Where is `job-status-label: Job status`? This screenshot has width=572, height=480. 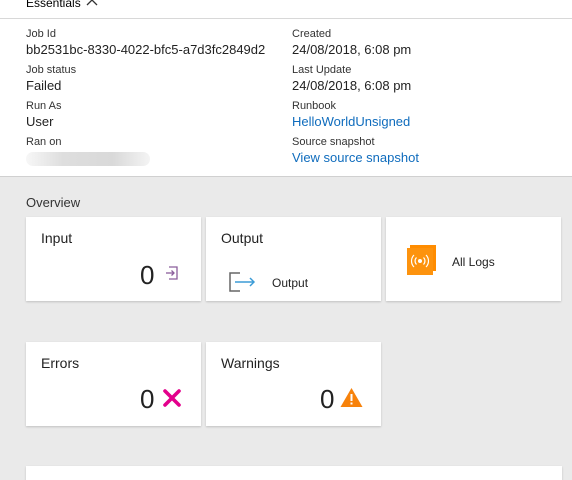
job-status-label: Job status is located at coordinates (51, 70).